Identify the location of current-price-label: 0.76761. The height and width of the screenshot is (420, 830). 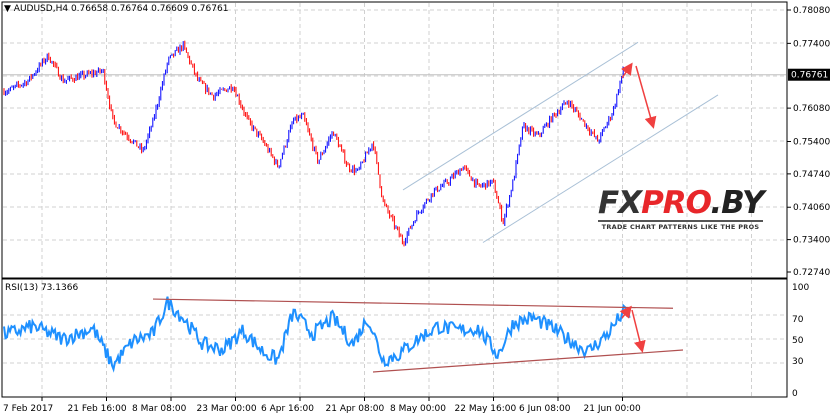
(809, 76).